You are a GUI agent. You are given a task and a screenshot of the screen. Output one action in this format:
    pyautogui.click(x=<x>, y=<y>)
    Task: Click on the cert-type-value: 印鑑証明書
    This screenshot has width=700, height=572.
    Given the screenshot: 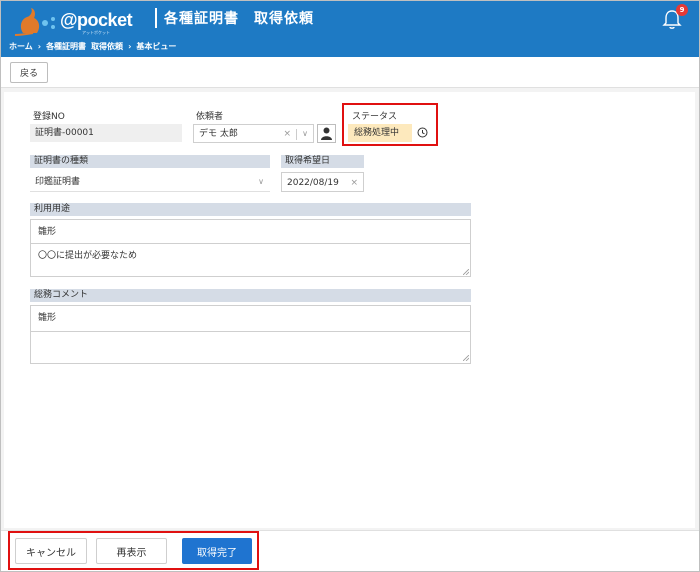 What is the action you would take?
    pyautogui.click(x=58, y=182)
    